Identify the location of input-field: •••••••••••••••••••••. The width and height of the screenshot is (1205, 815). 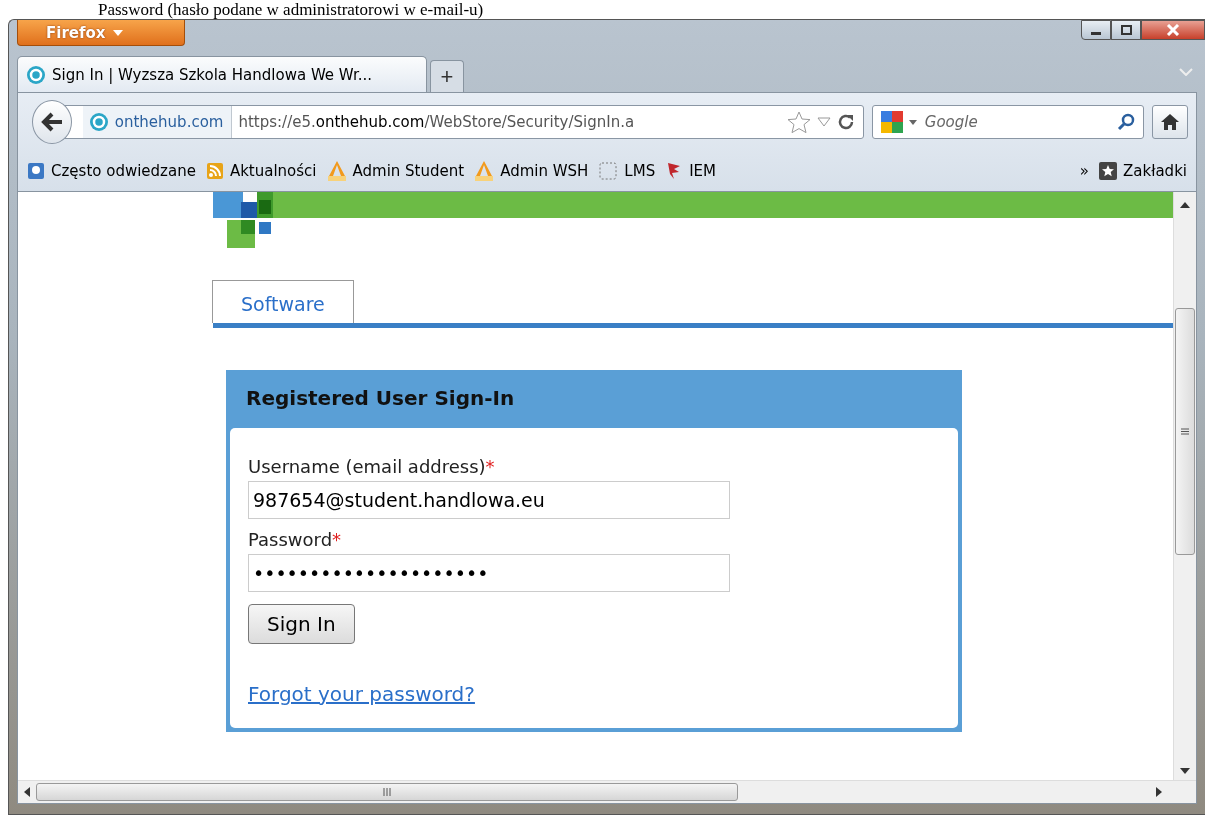
(489, 573).